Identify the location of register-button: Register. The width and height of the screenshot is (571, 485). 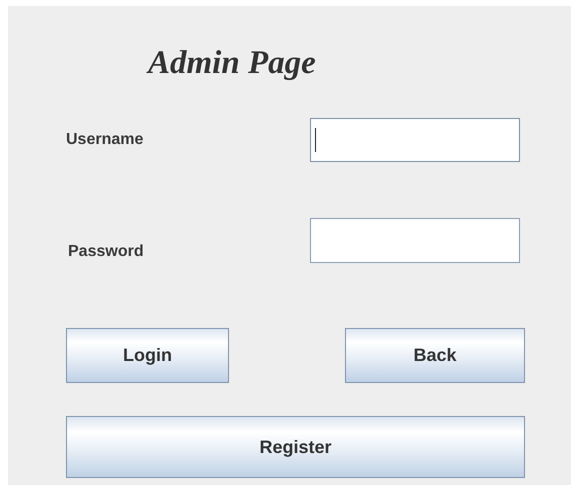
(295, 447).